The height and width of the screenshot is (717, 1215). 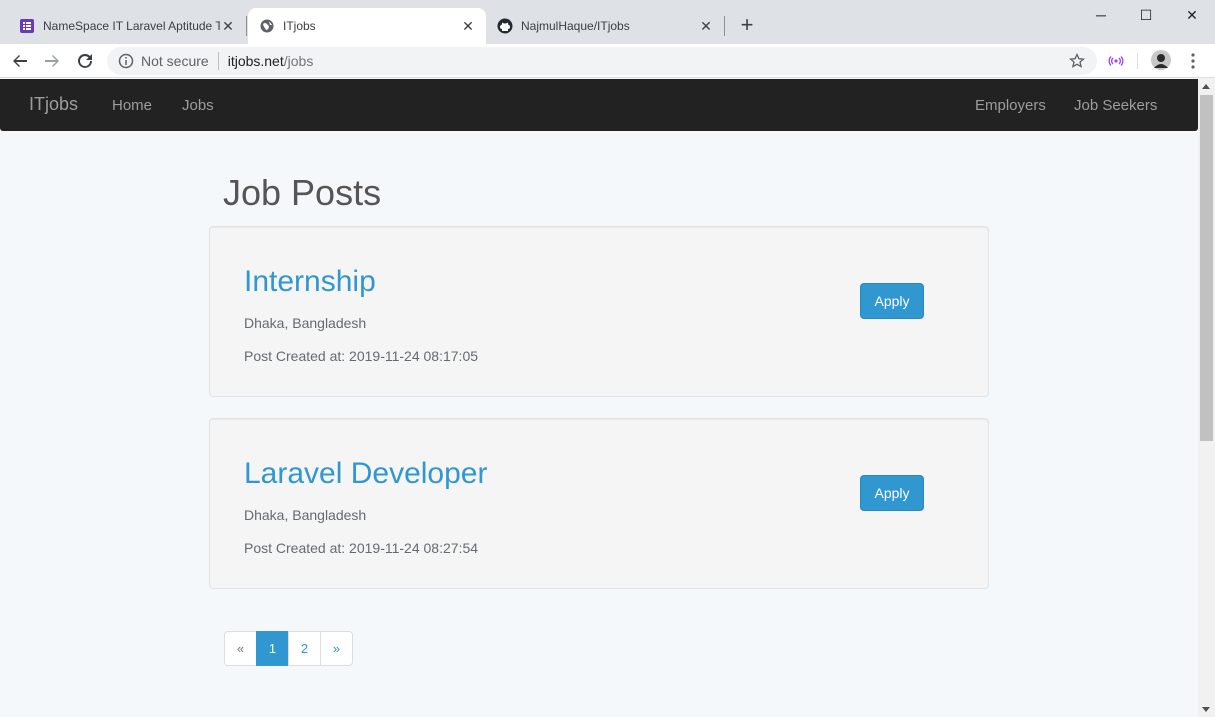 I want to click on job-created-date: Post Created at: 2019-11-24 08:17:05, so click(x=361, y=356).